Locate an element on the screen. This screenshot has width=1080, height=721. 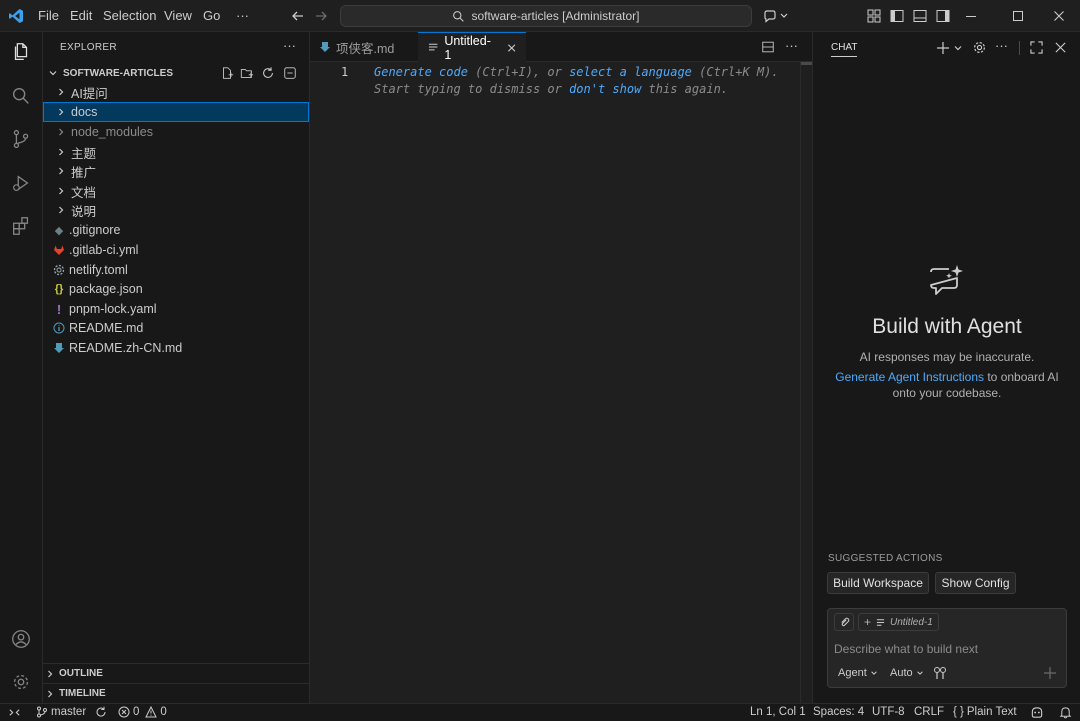
toggle-primary-sidebar-icon is located at coordinates (897, 16).